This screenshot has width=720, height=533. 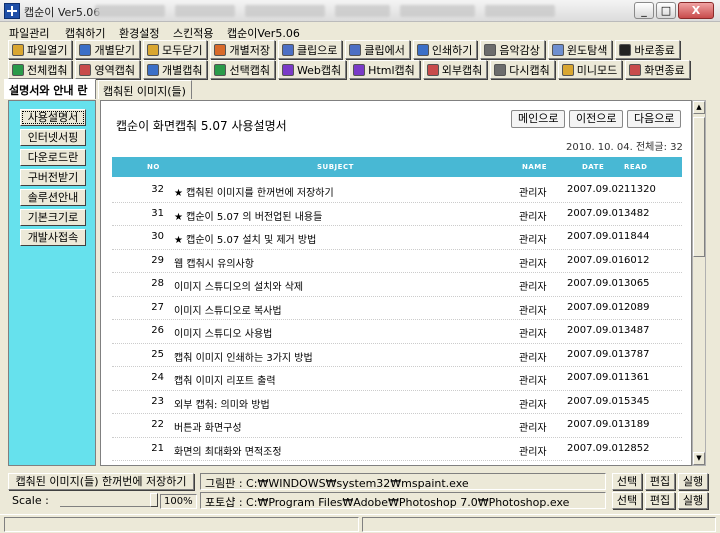 What do you see at coordinates (397, 355) in the screenshot?
I see `table-row: 25 캡춰 이미지 인쇄하는 3가지 방법 관리자 2007.09.01. 3787` at bounding box center [397, 355].